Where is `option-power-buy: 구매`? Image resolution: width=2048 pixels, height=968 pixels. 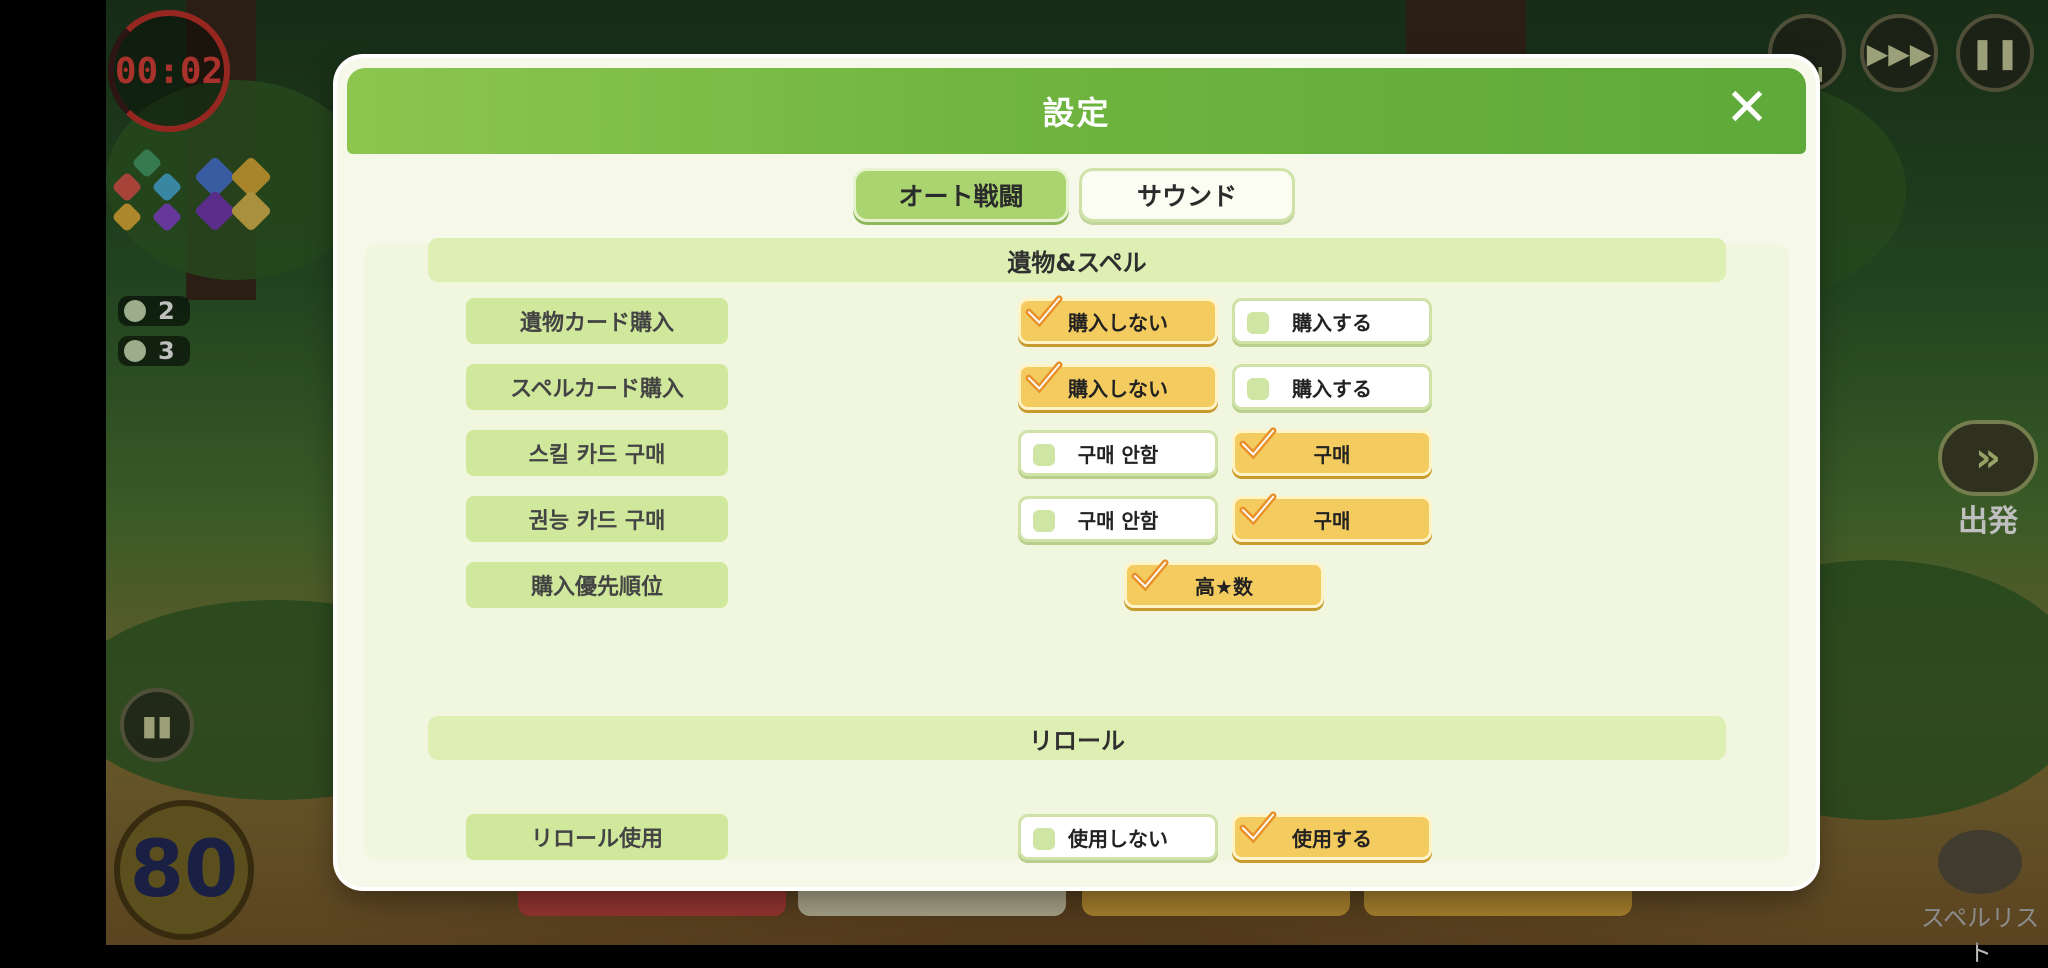 option-power-buy: 구매 is located at coordinates (1332, 517).